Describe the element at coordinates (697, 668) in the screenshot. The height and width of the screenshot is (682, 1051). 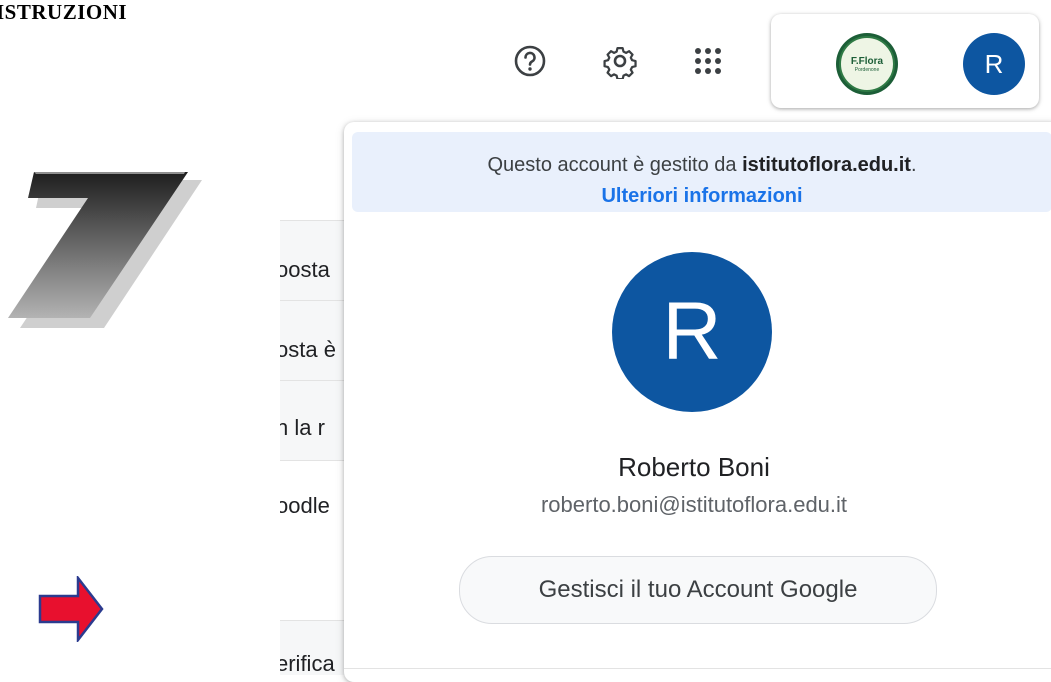
I see `divider` at that location.